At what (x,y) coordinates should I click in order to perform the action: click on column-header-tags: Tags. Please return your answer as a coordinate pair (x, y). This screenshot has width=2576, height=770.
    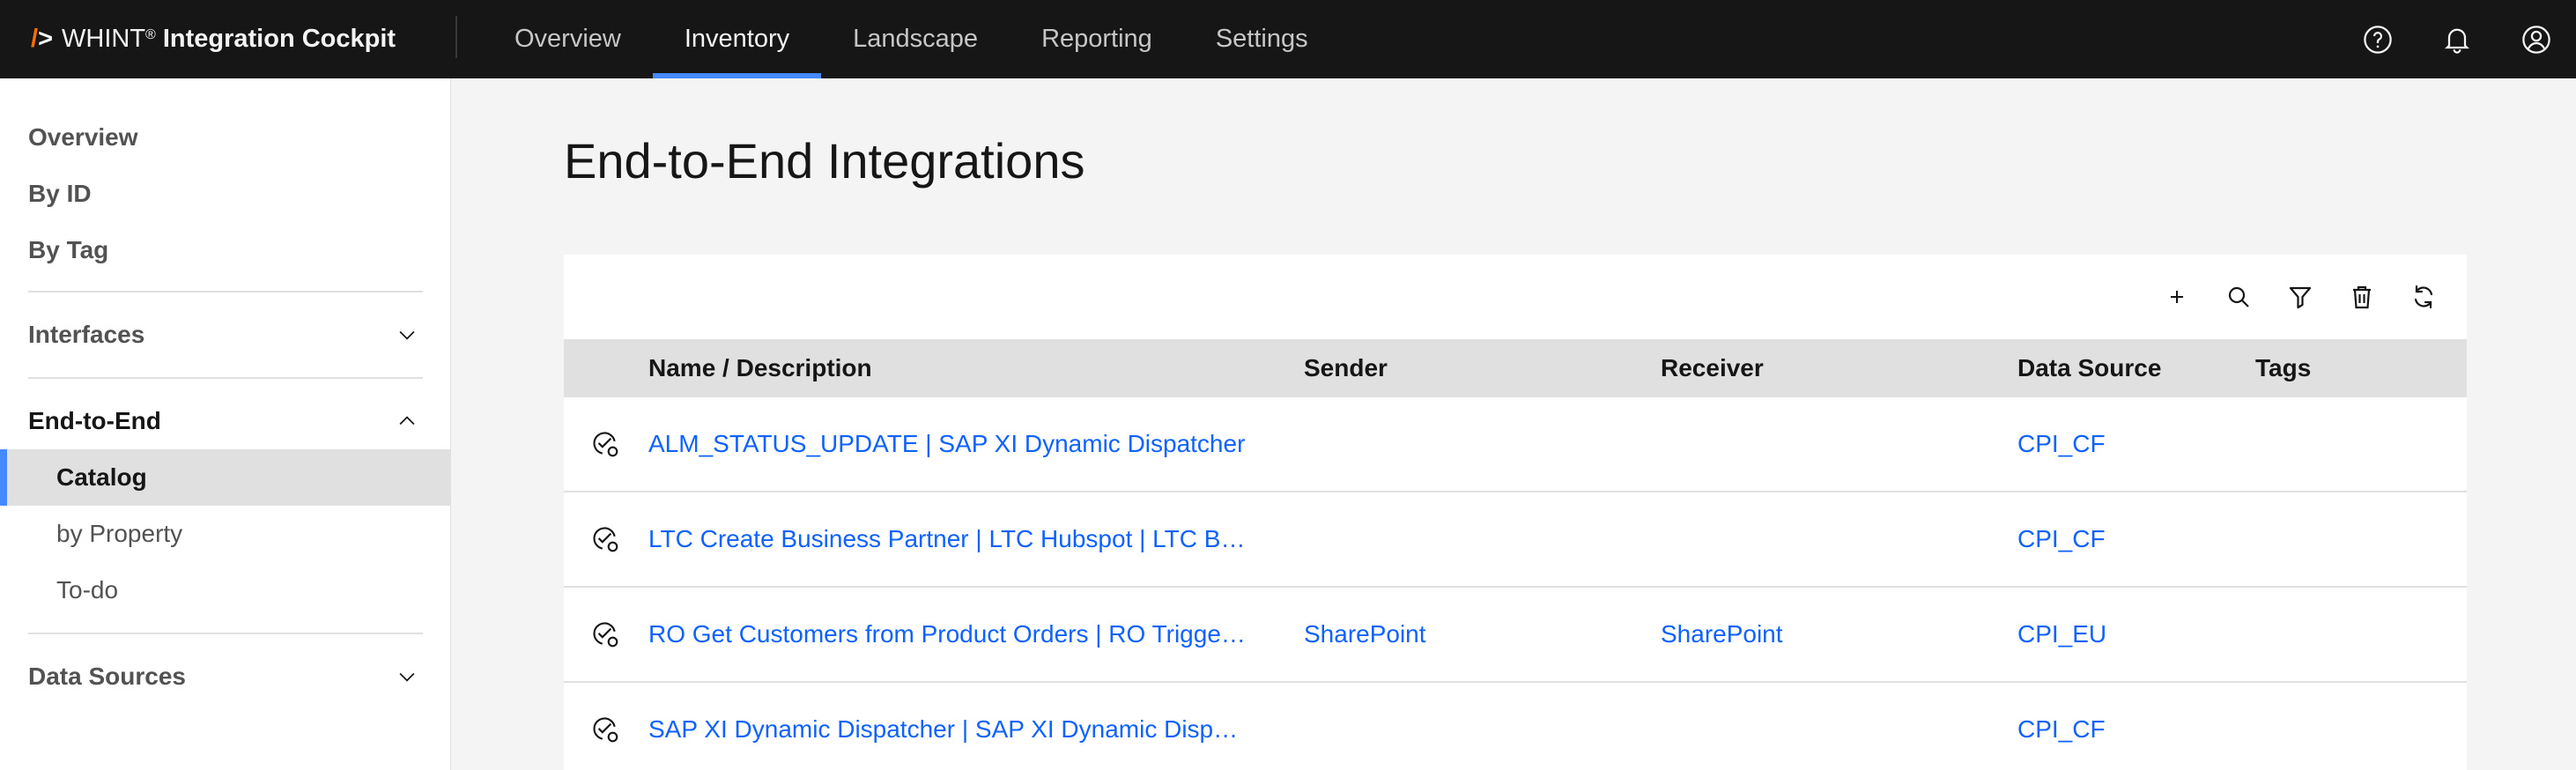
    Looking at the image, I should click on (2283, 368).